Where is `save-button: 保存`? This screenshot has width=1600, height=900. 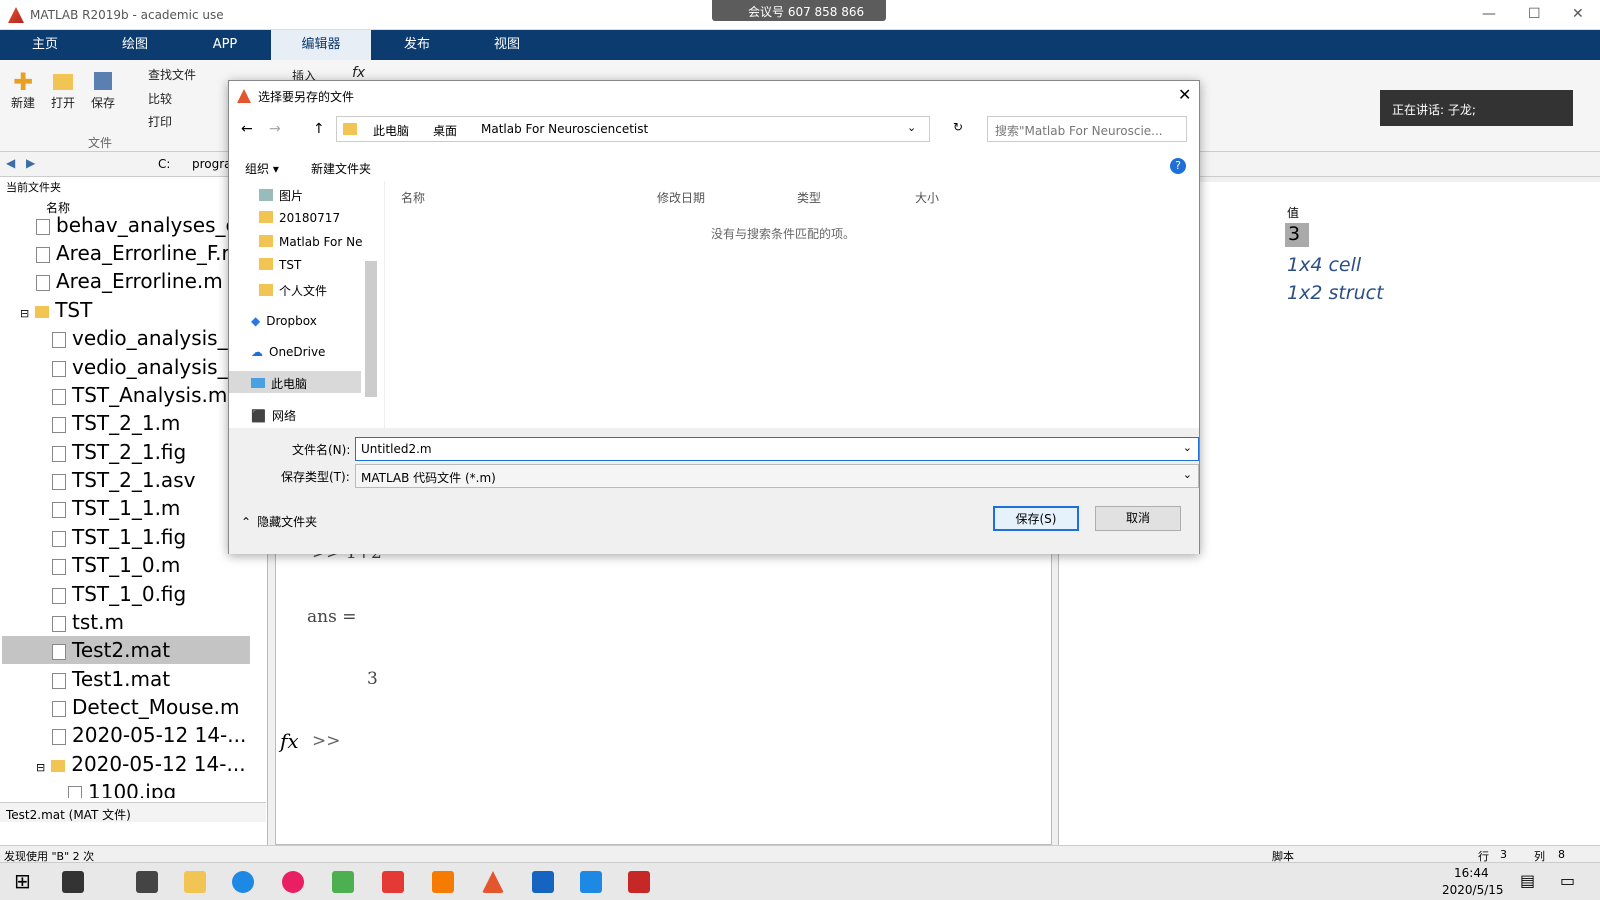
save-button: 保存 is located at coordinates (103, 90).